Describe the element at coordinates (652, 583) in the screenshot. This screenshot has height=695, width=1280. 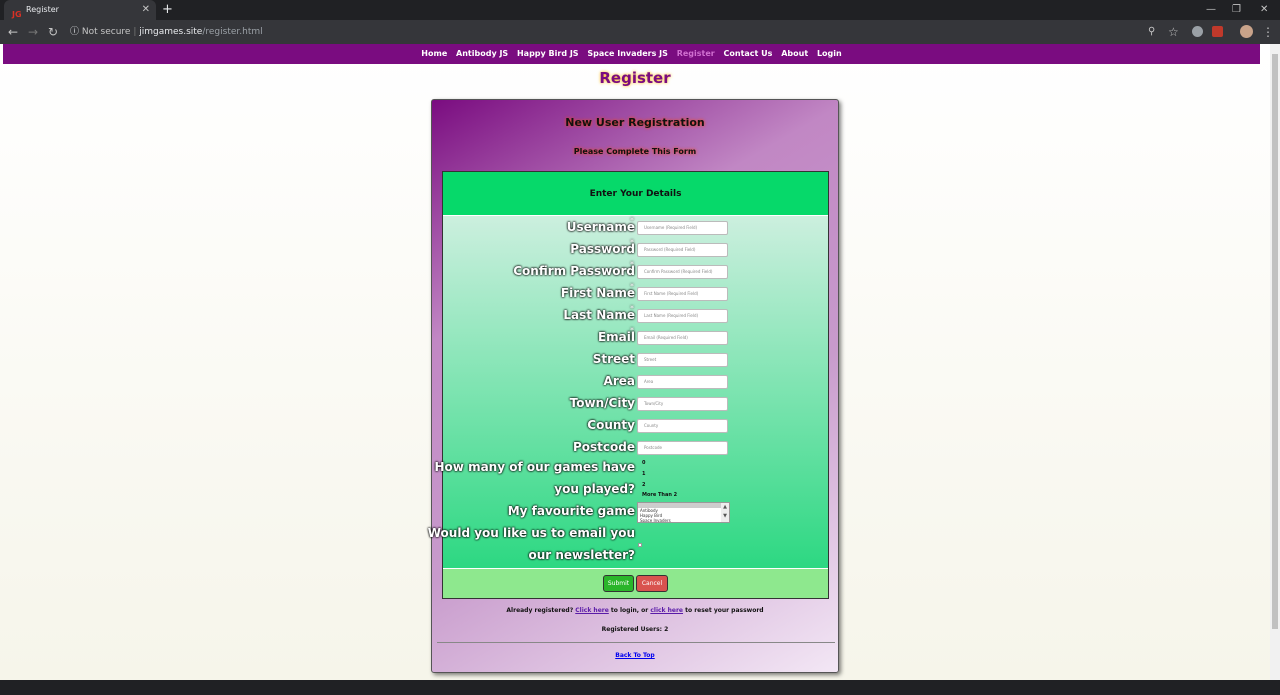
I see `cancel-button: Cancel` at that location.